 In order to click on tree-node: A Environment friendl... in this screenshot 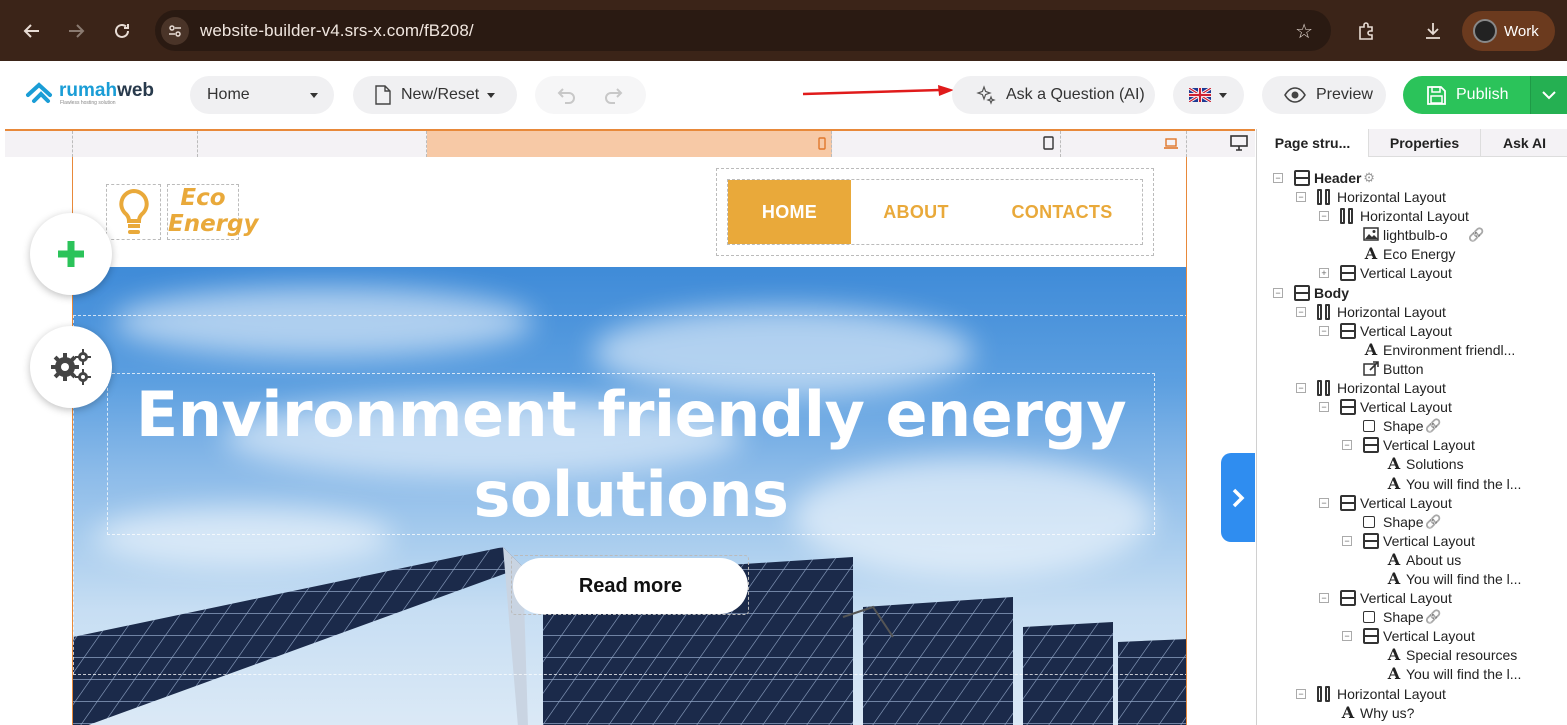, I will do `click(1412, 350)`.